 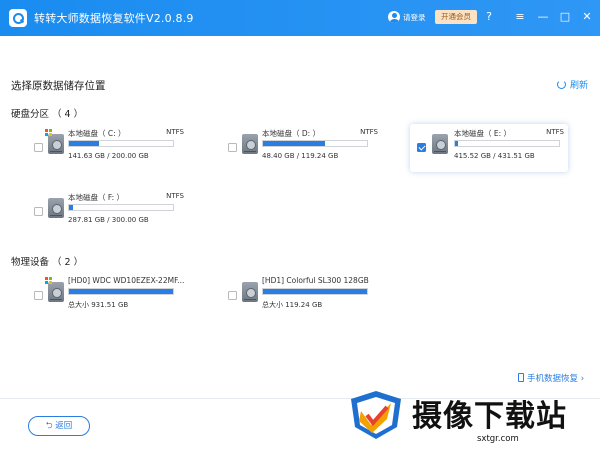 I want to click on phone-recovery-link: 手机数据恢复 ›, so click(x=551, y=378).